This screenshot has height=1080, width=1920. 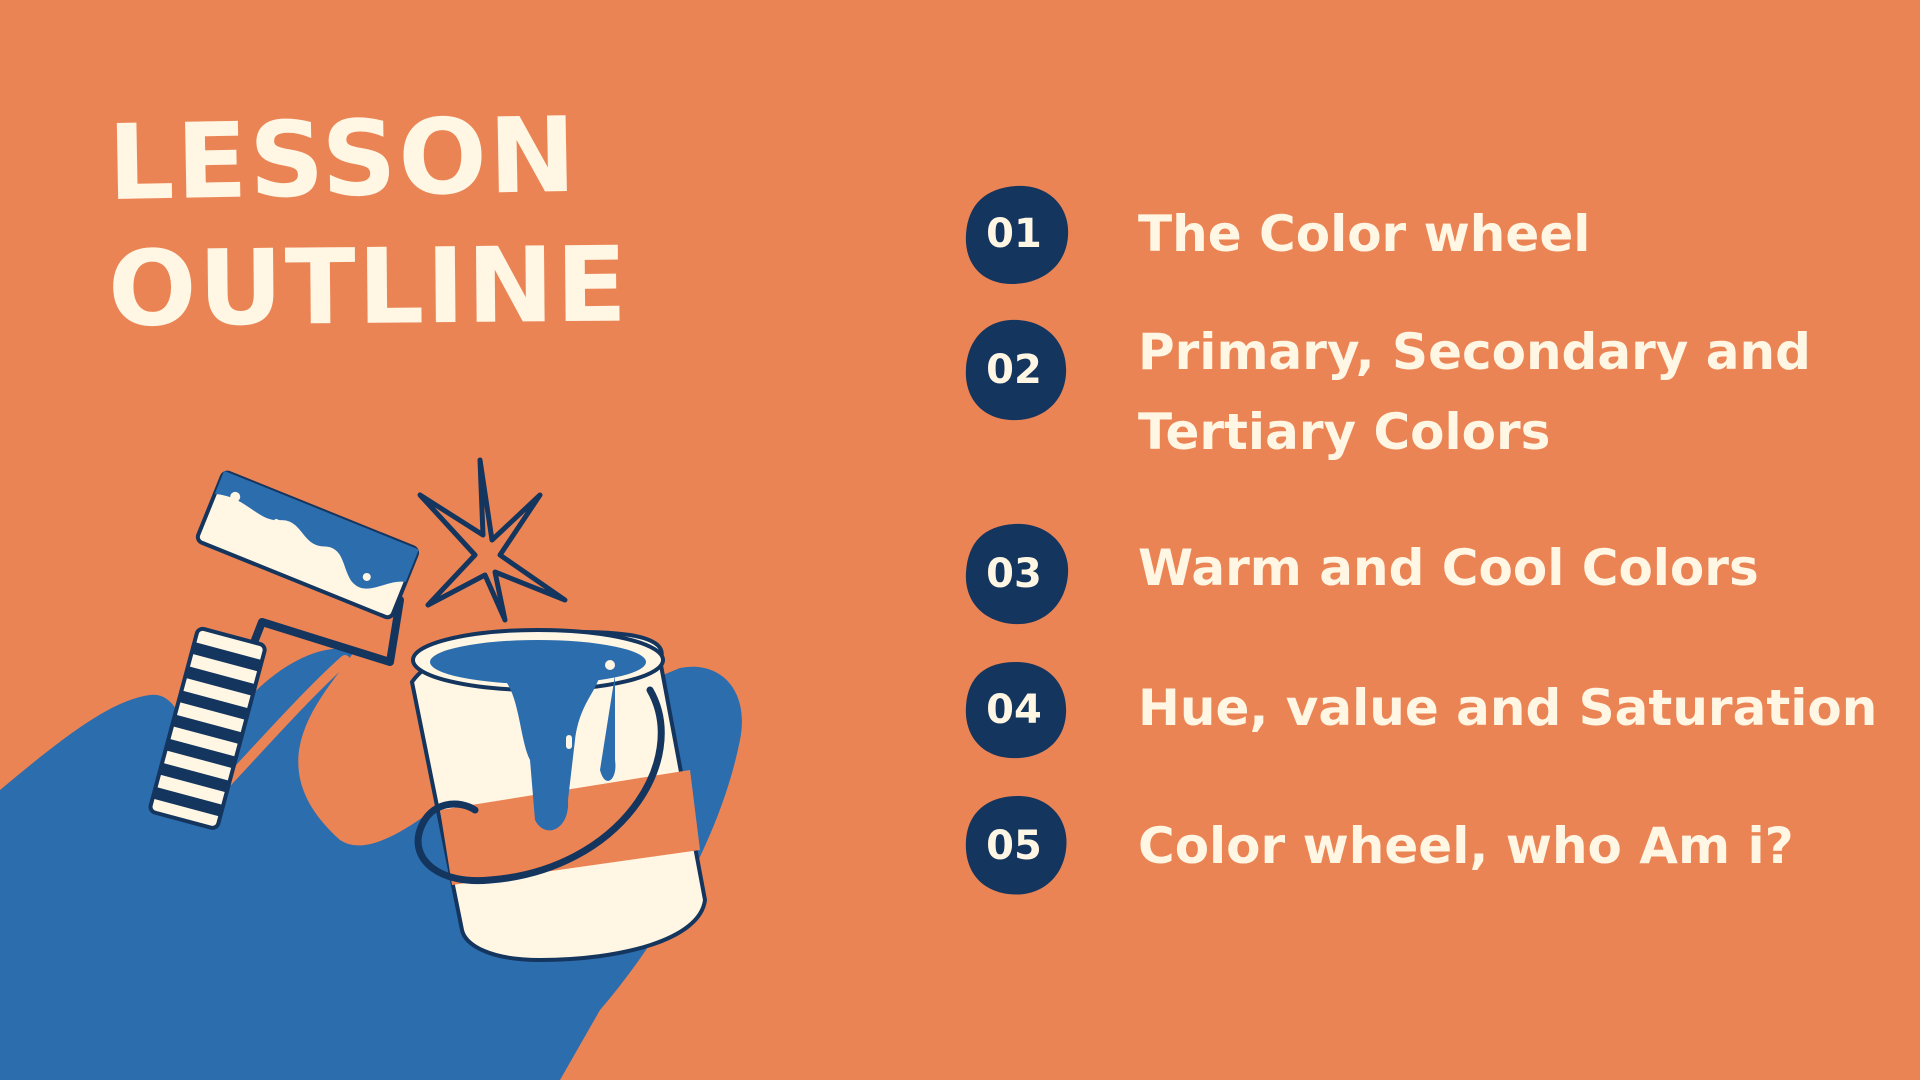 I want to click on item-label-line-2: Tertiary Colors, so click(x=1344, y=432).